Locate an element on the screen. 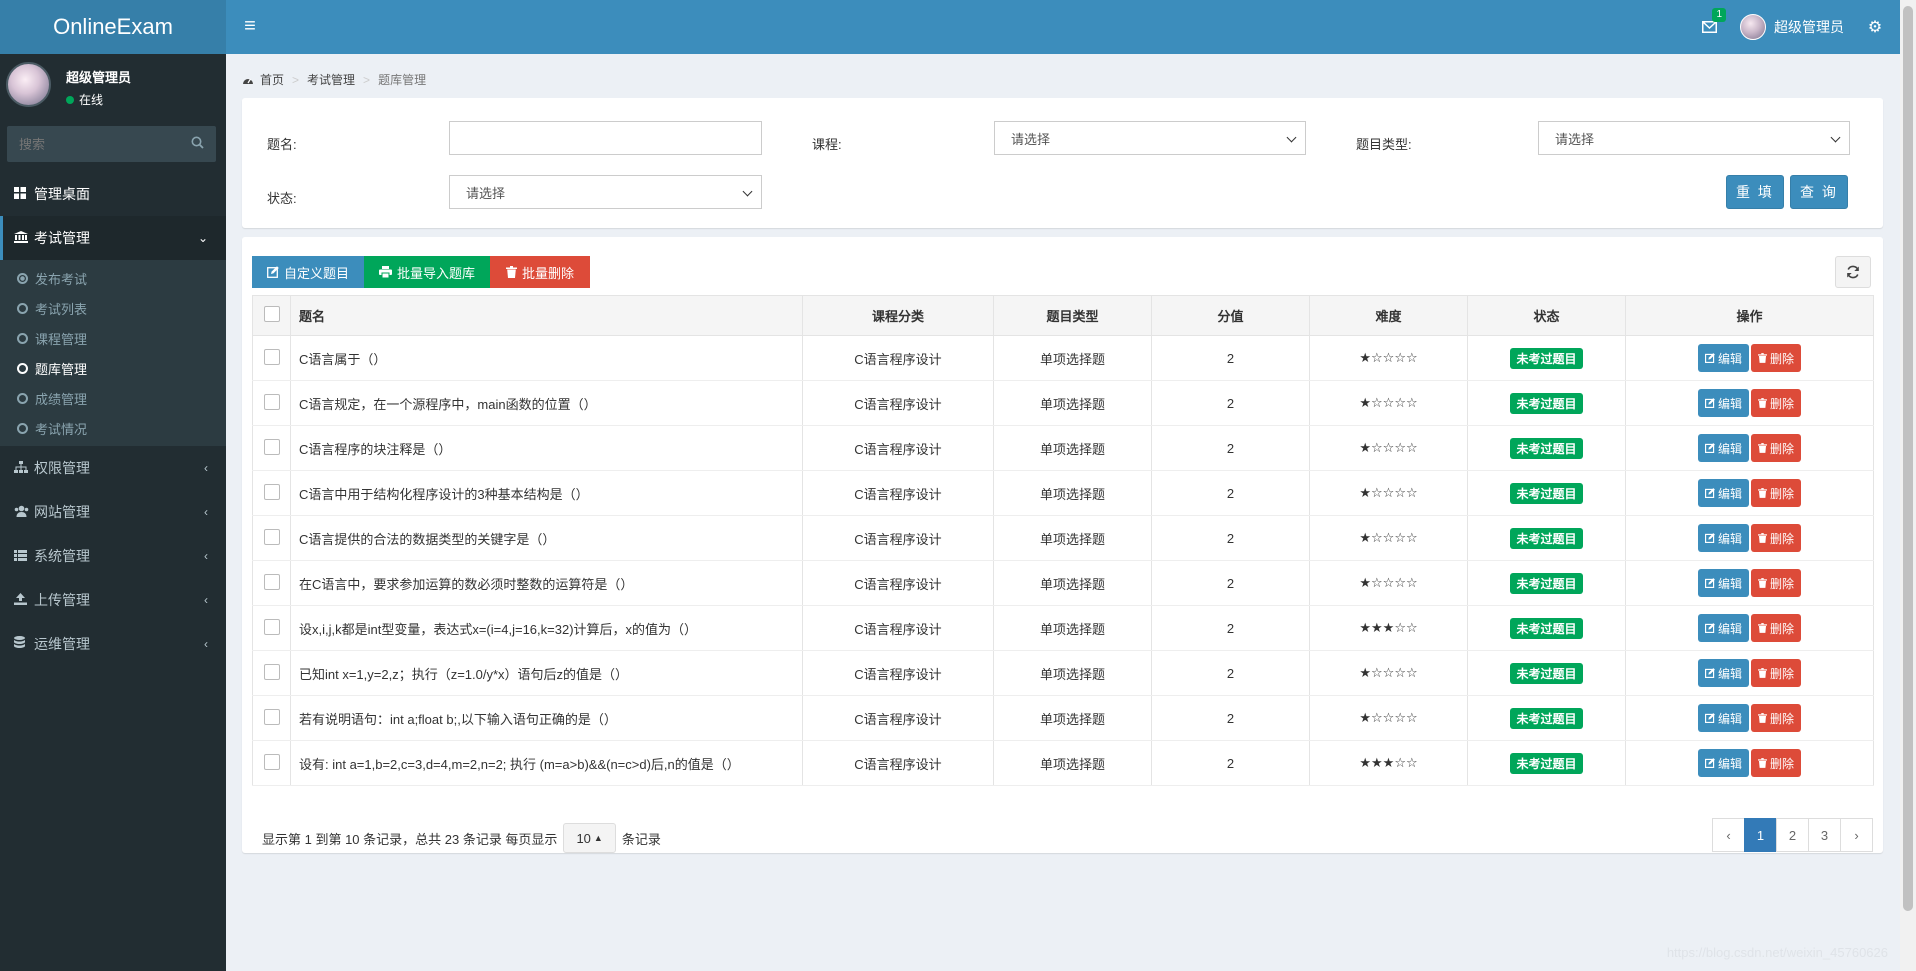 Image resolution: width=1916 pixels, height=971 pixels. actions-cell: 编辑 删除 is located at coordinates (1749, 718).